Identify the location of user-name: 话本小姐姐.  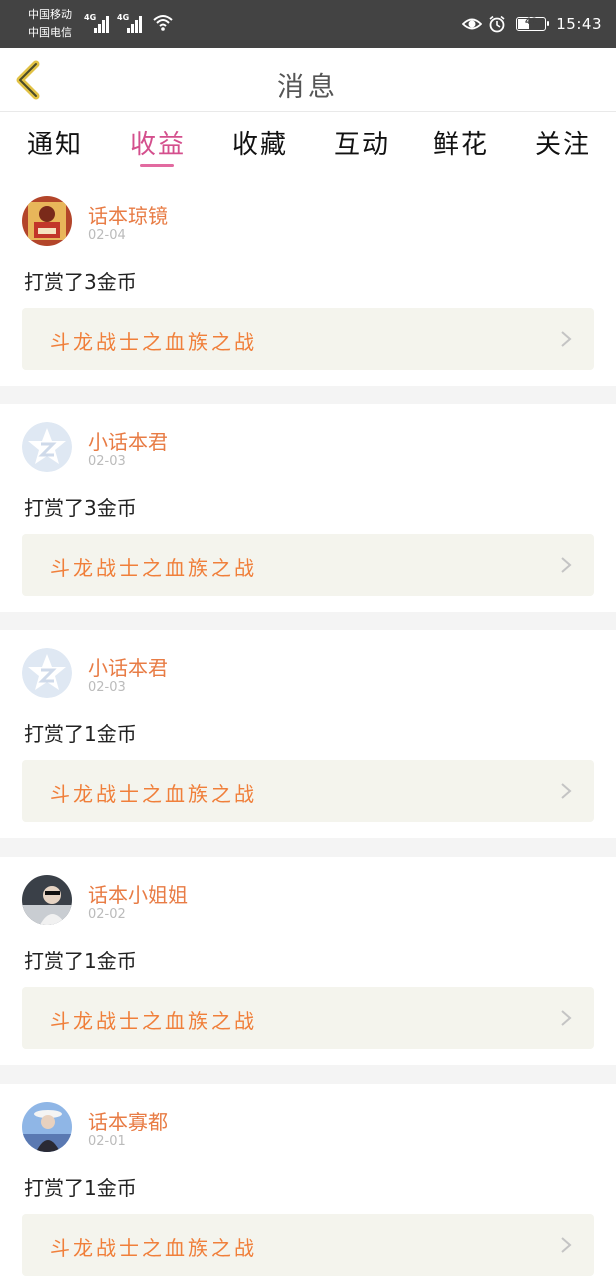
(138, 893).